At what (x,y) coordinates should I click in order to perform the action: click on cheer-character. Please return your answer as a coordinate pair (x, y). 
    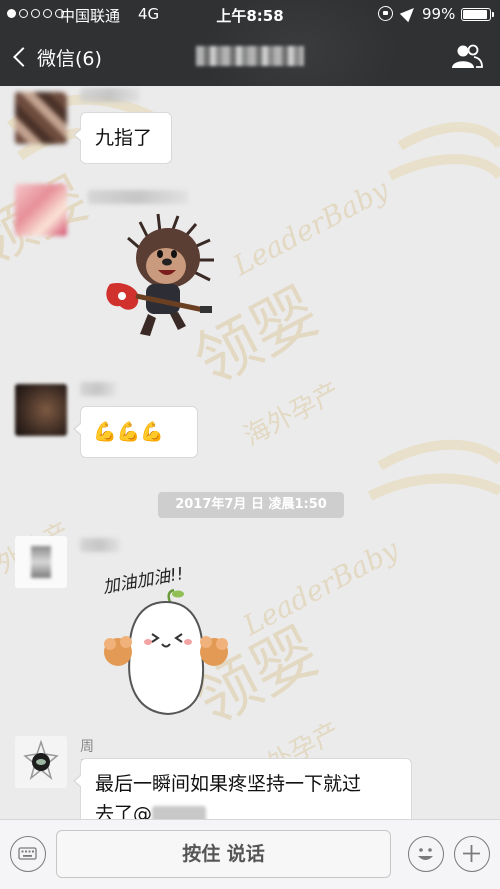
    Looking at the image, I should click on (166, 652).